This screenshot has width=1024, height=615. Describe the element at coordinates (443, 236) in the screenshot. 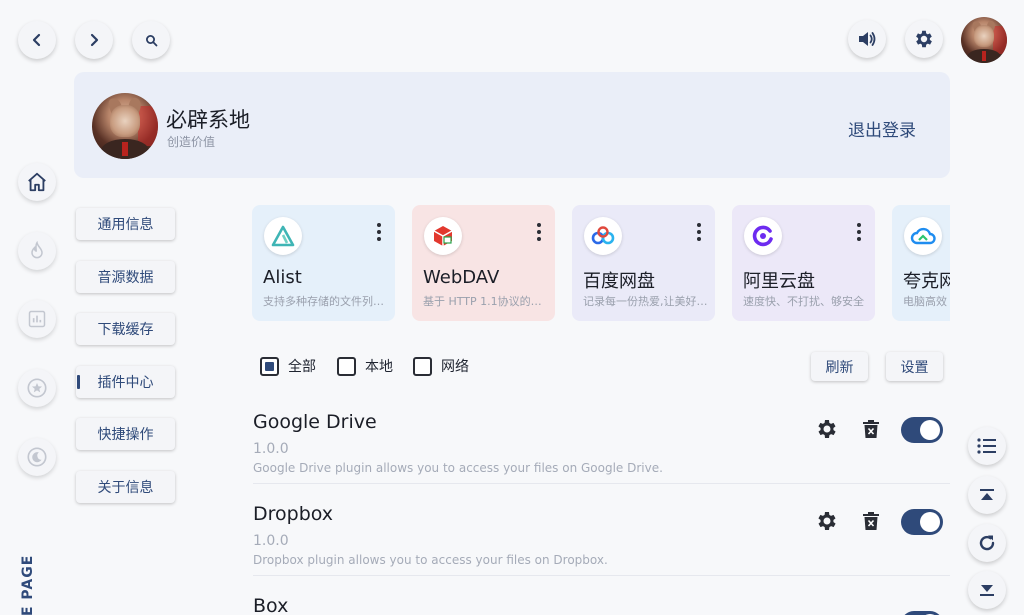

I see `webdav-logo-icon` at that location.